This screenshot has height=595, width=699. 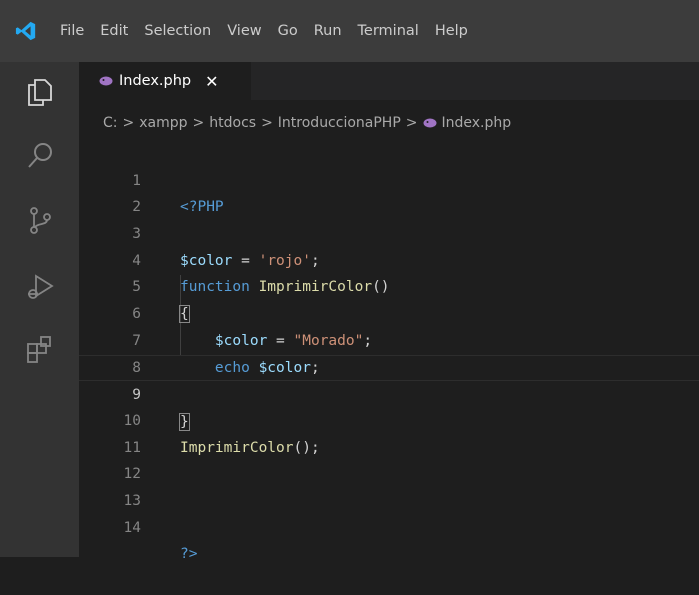 I want to click on activity-bar, so click(x=39, y=309).